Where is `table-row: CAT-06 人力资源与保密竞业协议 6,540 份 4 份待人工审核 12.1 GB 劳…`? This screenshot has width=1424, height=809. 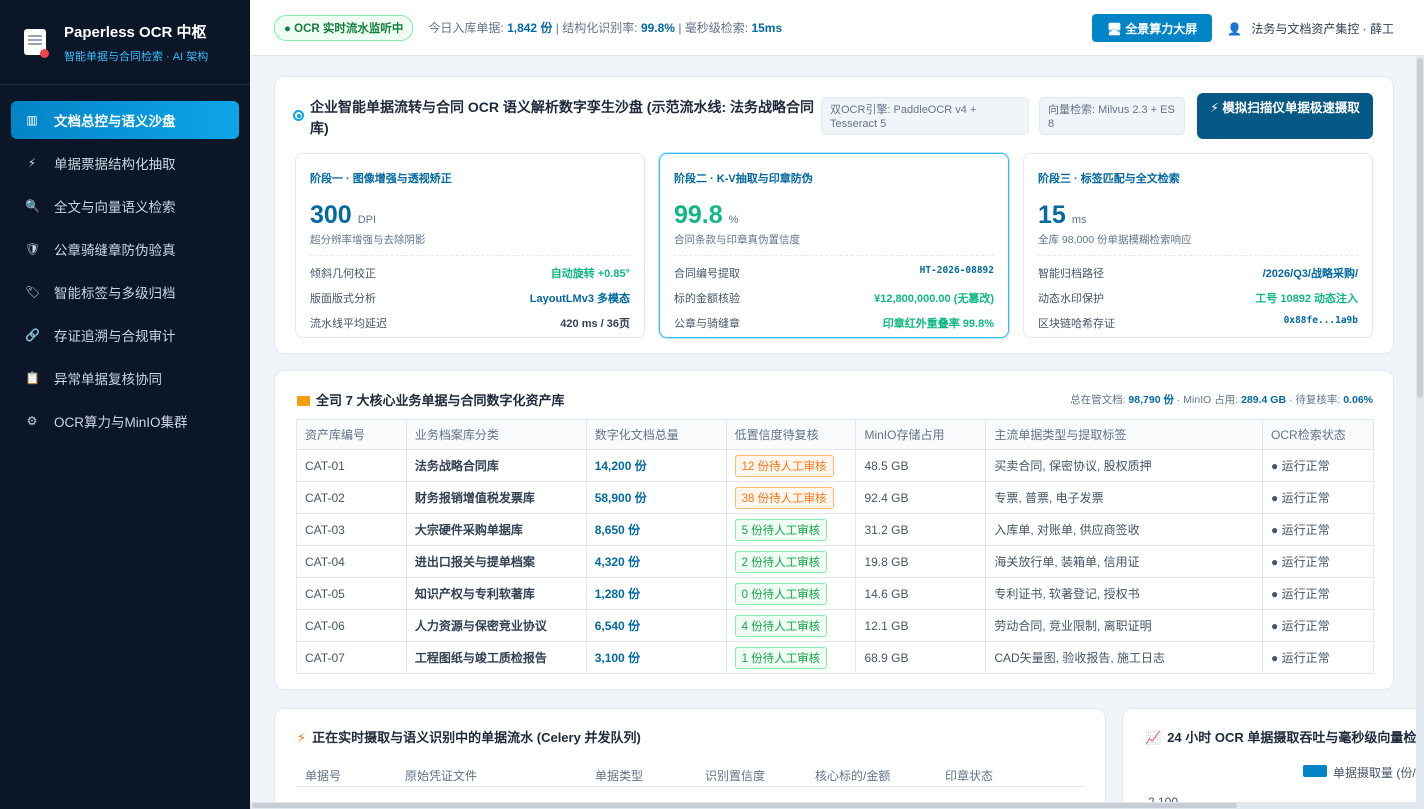
table-row: CAT-06 人力资源与保密竞业协议 6,540 份 4 份待人工审核 12.1 GB 劳… is located at coordinates (835, 625).